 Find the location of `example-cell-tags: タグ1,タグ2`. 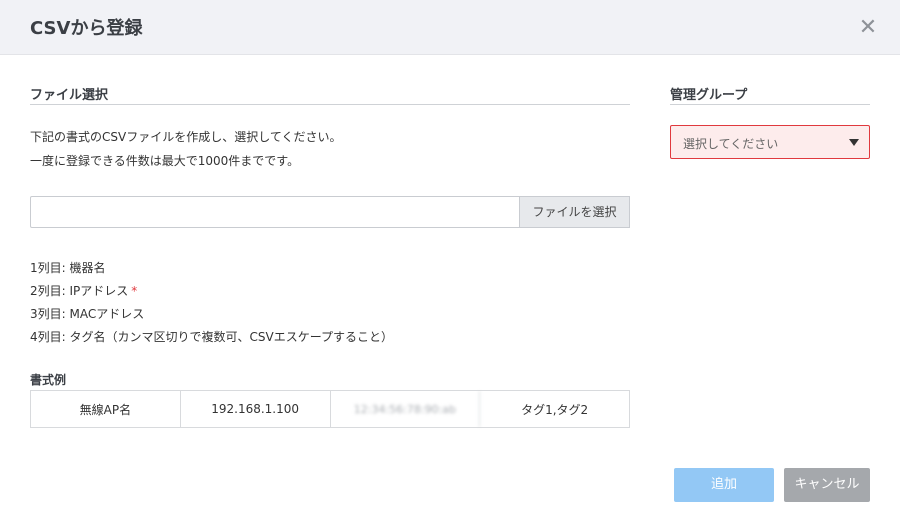

example-cell-tags: タグ1,タグ2 is located at coordinates (555, 409).